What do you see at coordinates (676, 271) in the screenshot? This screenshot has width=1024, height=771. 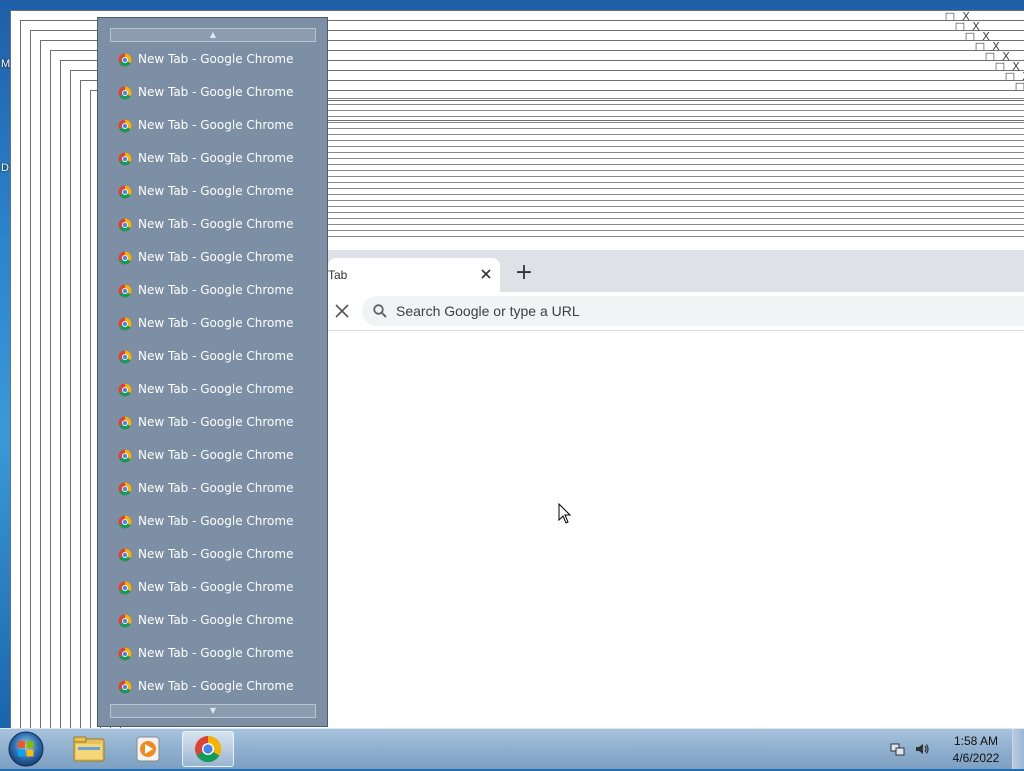 I see `chrome-tab-strip: Tab +` at bounding box center [676, 271].